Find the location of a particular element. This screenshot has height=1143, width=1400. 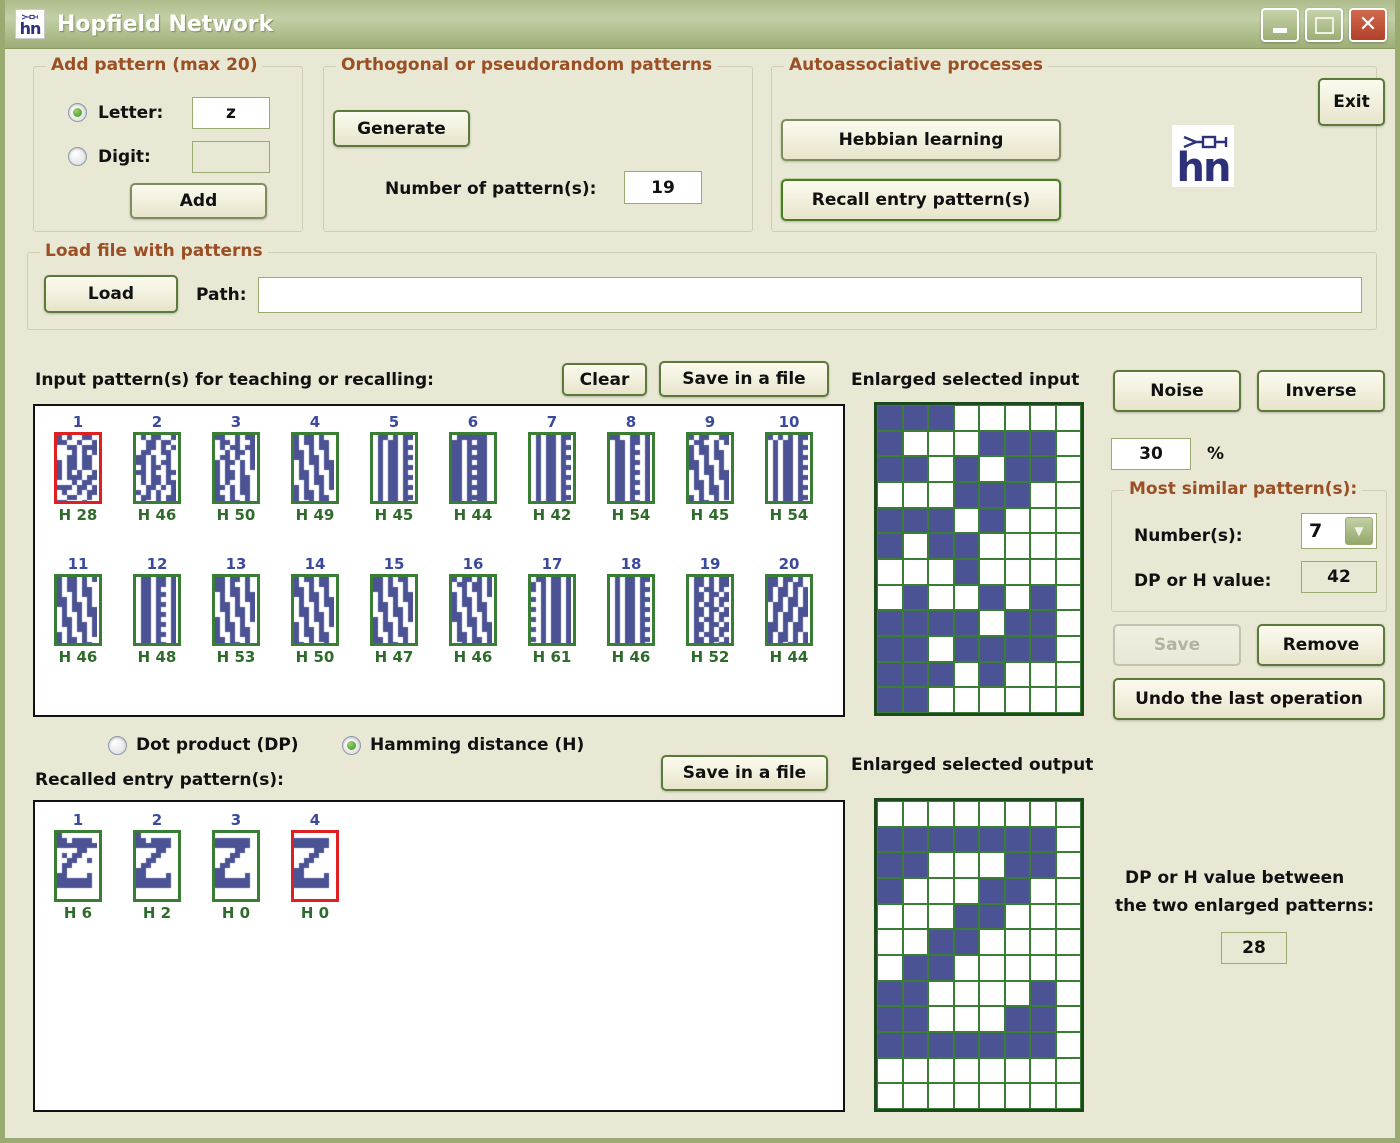

pattern-thumbnail: 2 H 46 is located at coordinates (157, 469).